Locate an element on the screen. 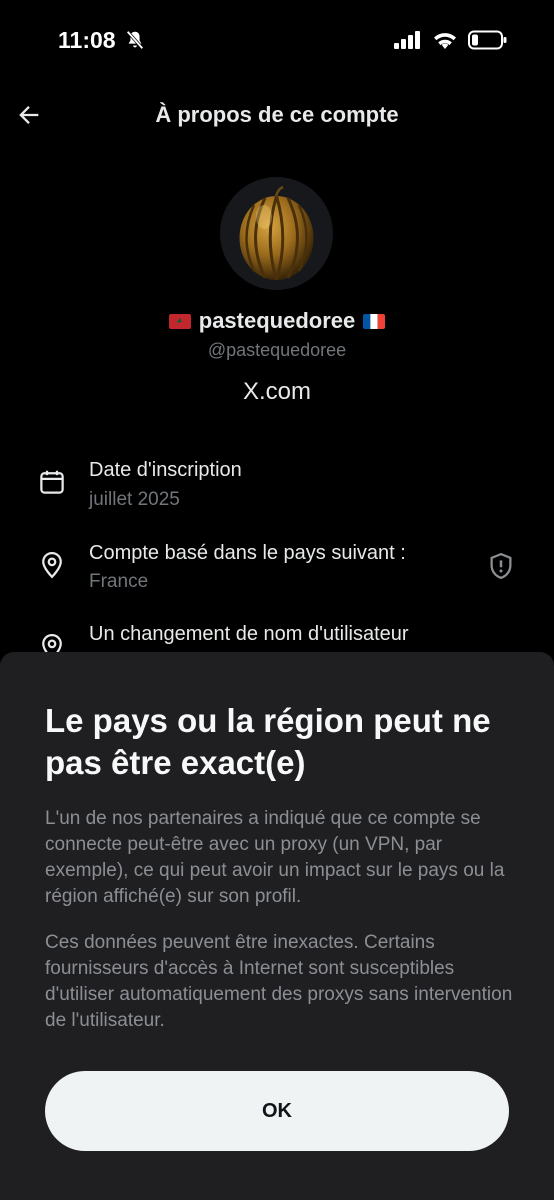  status-time: 11:08 is located at coordinates (87, 40).